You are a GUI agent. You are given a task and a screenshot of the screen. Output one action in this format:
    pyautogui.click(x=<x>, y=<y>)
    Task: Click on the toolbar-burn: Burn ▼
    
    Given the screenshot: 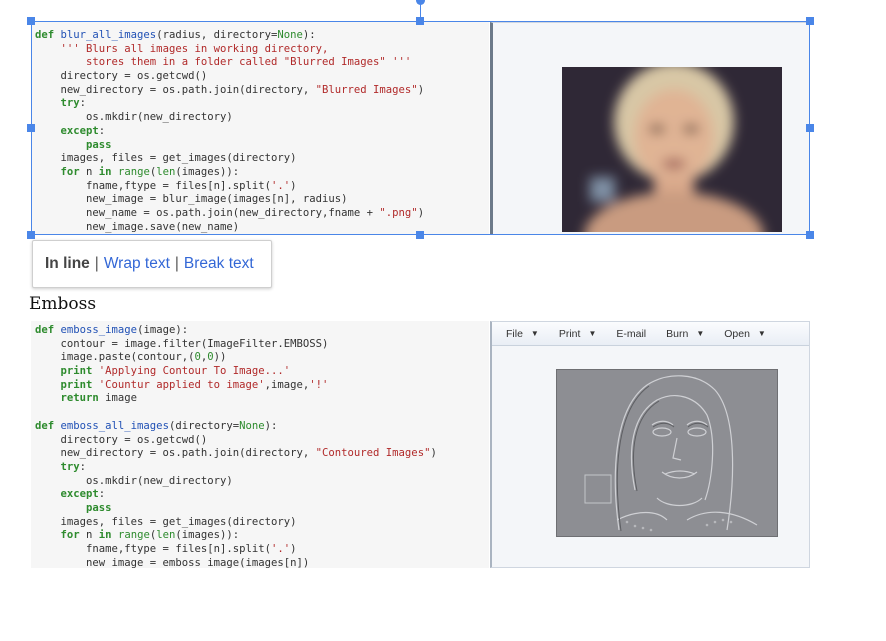 What is the action you would take?
    pyautogui.click(x=685, y=334)
    